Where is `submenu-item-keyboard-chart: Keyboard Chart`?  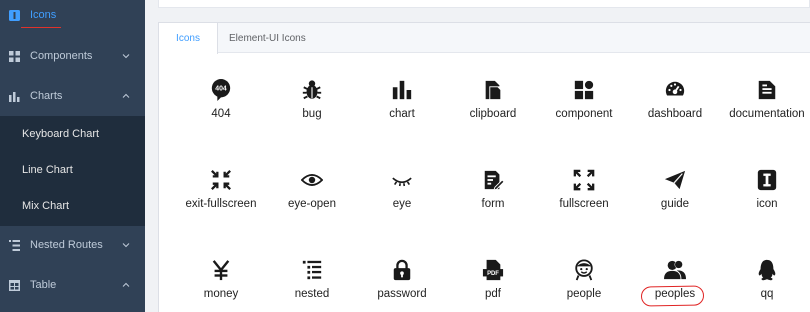 submenu-item-keyboard-chart: Keyboard Chart is located at coordinates (72, 134).